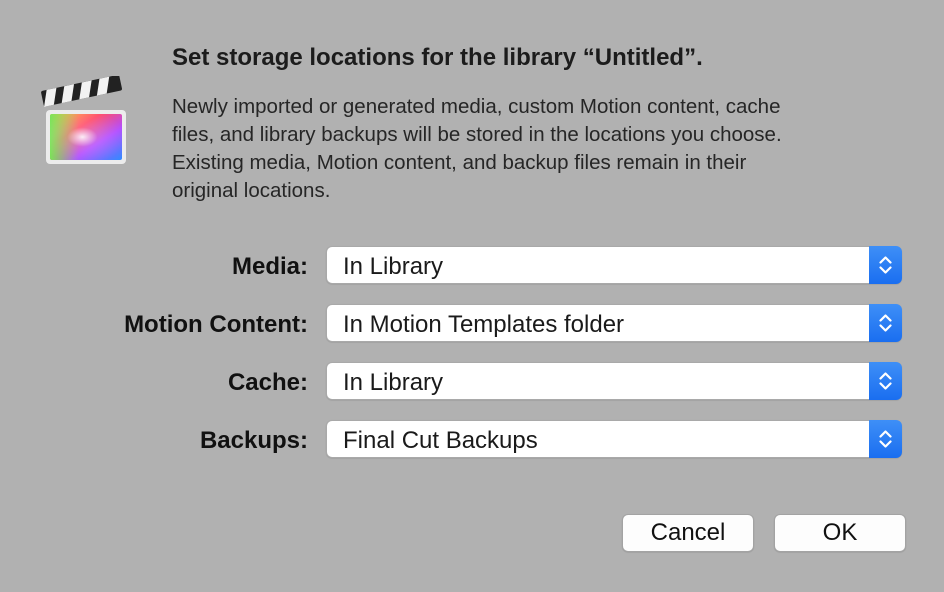 The height and width of the screenshot is (592, 944). Describe the element at coordinates (267, 382) in the screenshot. I see `cache-label: Cache:` at that location.